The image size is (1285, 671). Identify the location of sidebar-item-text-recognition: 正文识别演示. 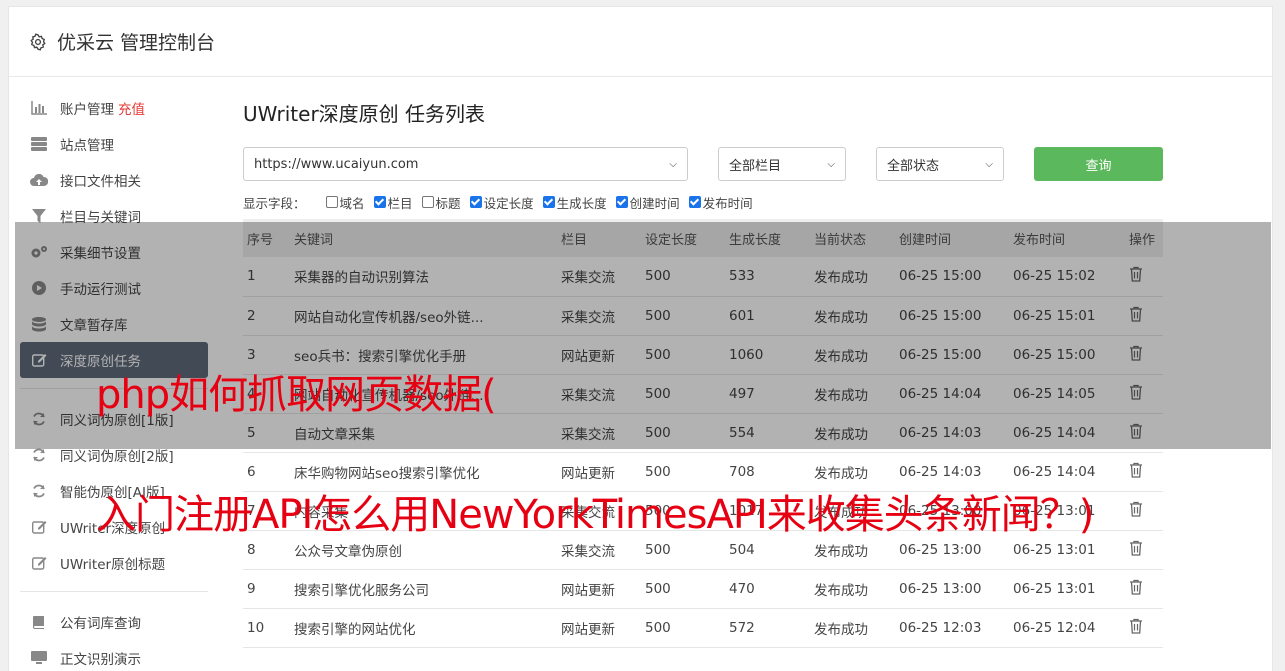
(114, 655).